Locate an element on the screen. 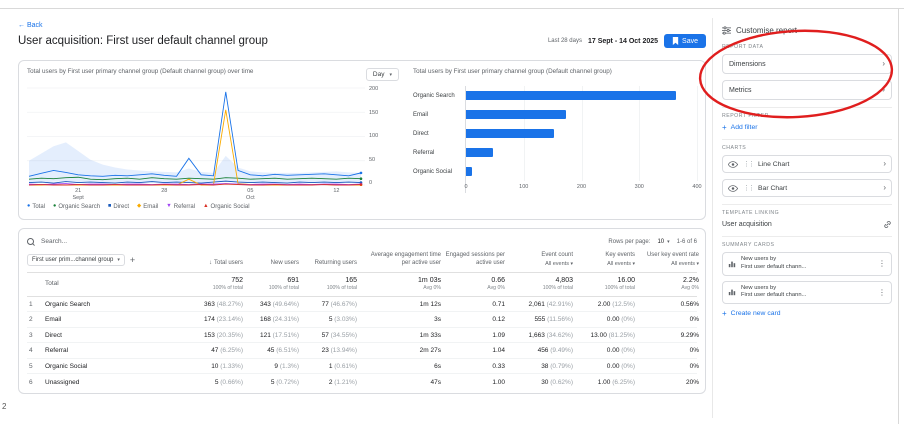  save-button: Save is located at coordinates (685, 41).